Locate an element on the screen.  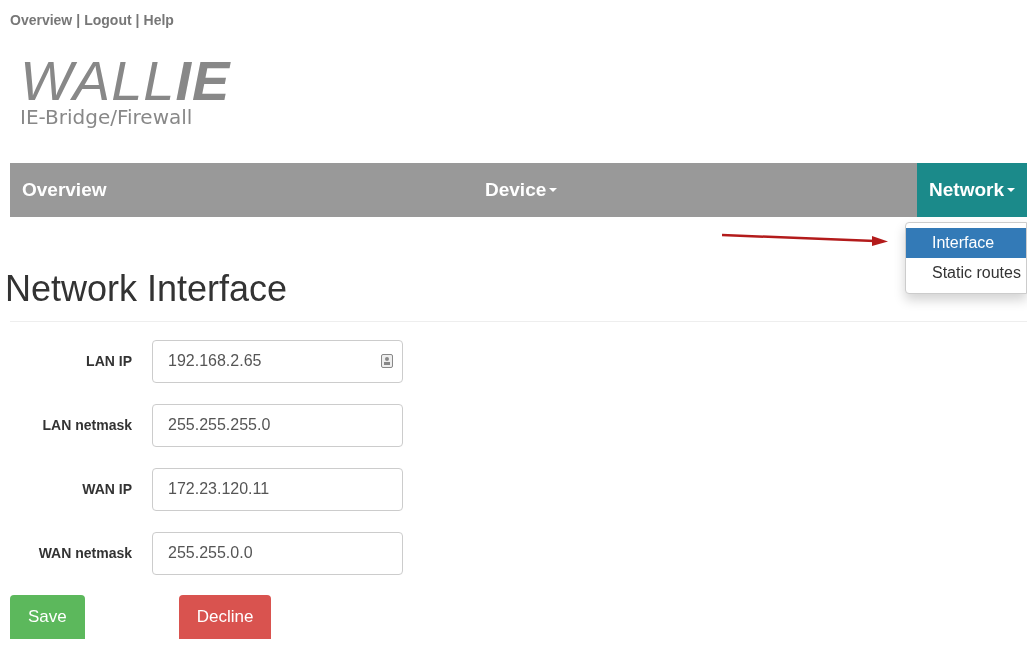
input-field: 255.255.0.0 is located at coordinates (277, 553).